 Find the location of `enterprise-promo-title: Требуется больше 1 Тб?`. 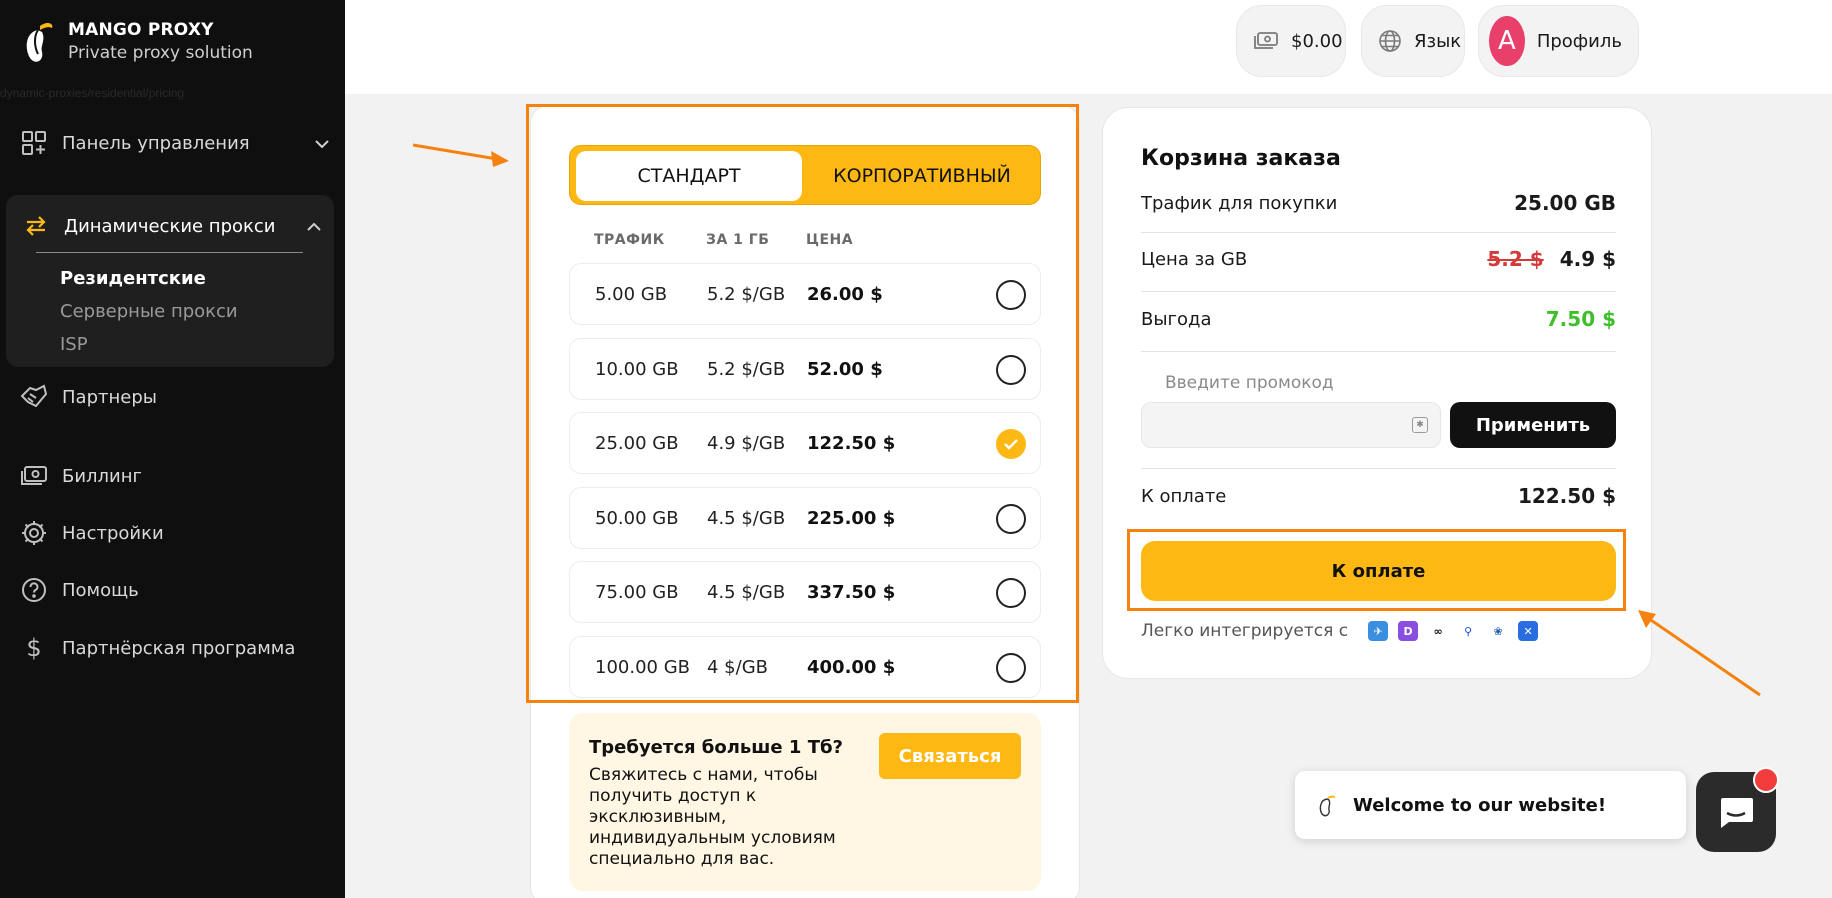

enterprise-promo-title: Требуется больше 1 Тб? is located at coordinates (716, 747).